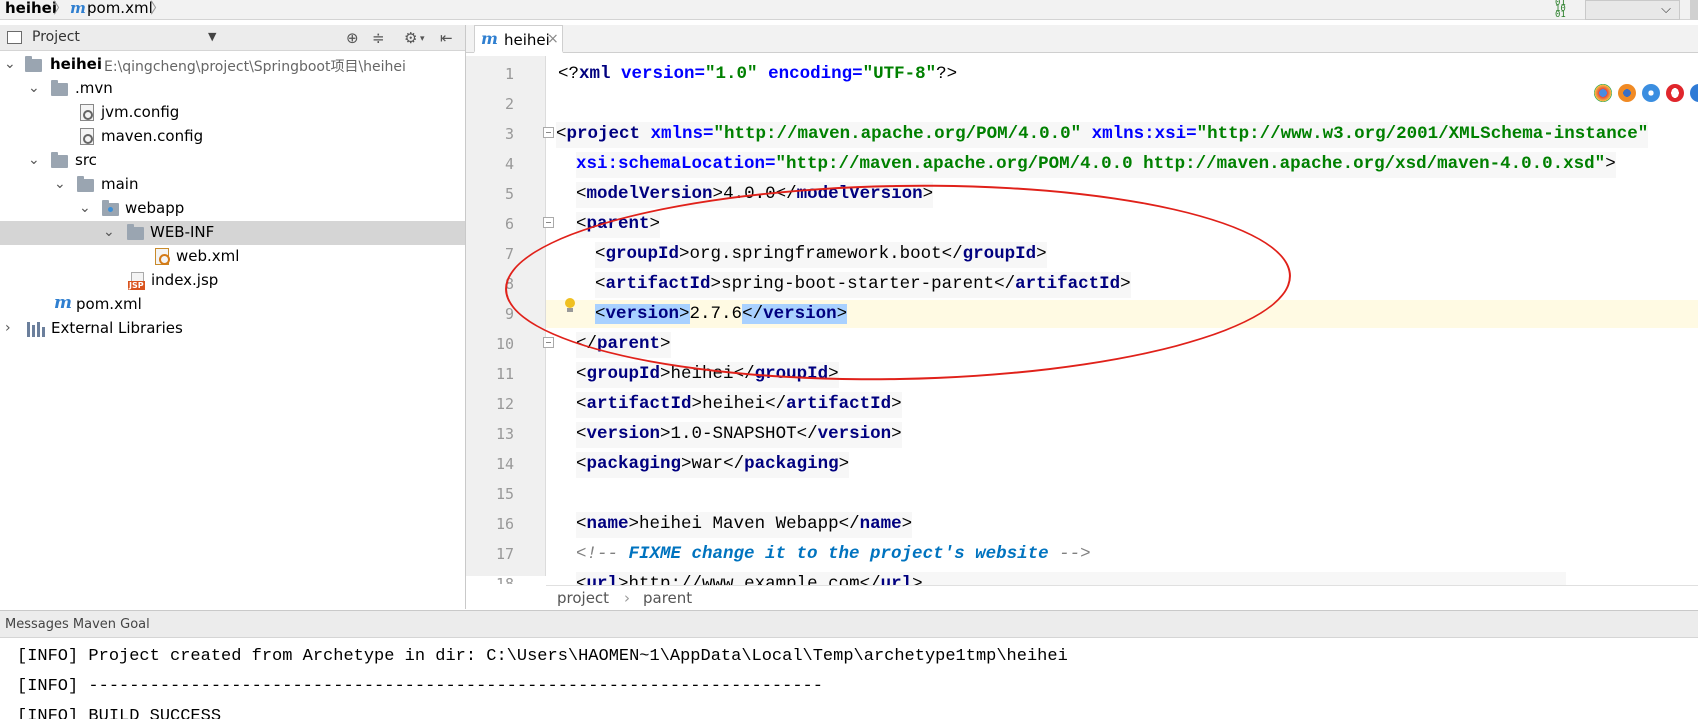 The image size is (1698, 719). Describe the element at coordinates (77, 624) in the screenshot. I see `messages-panel-title: Messages Maven Goal` at that location.